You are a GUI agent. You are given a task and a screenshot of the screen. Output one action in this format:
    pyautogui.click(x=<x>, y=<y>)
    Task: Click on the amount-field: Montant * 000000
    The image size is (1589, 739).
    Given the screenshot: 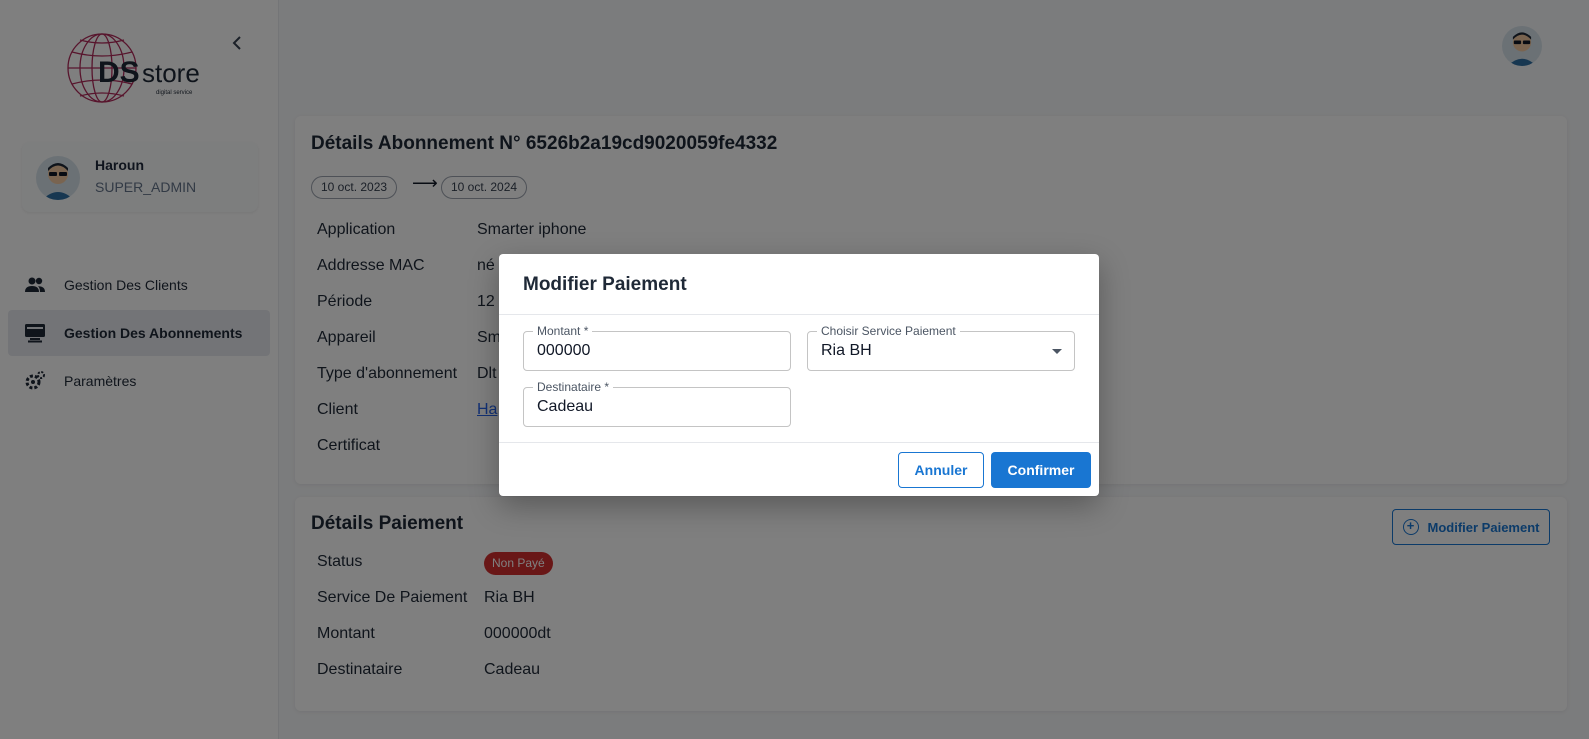 What is the action you would take?
    pyautogui.click(x=657, y=347)
    